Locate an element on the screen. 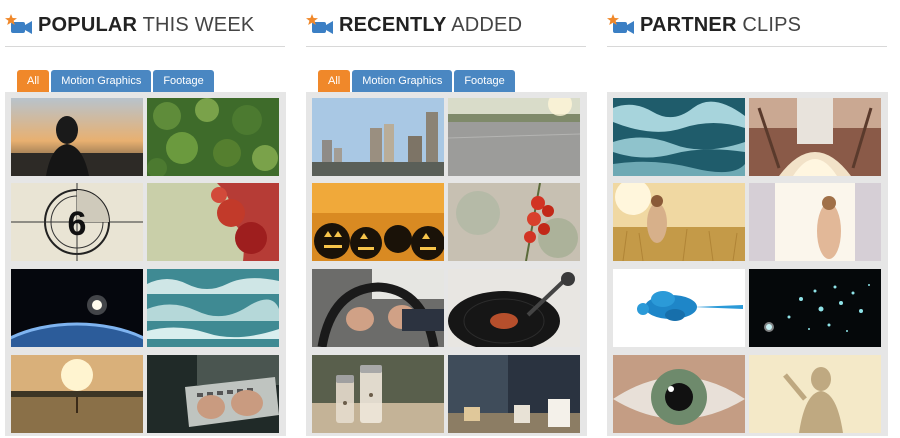  svg-text: 6 is located at coordinates (77, 224).